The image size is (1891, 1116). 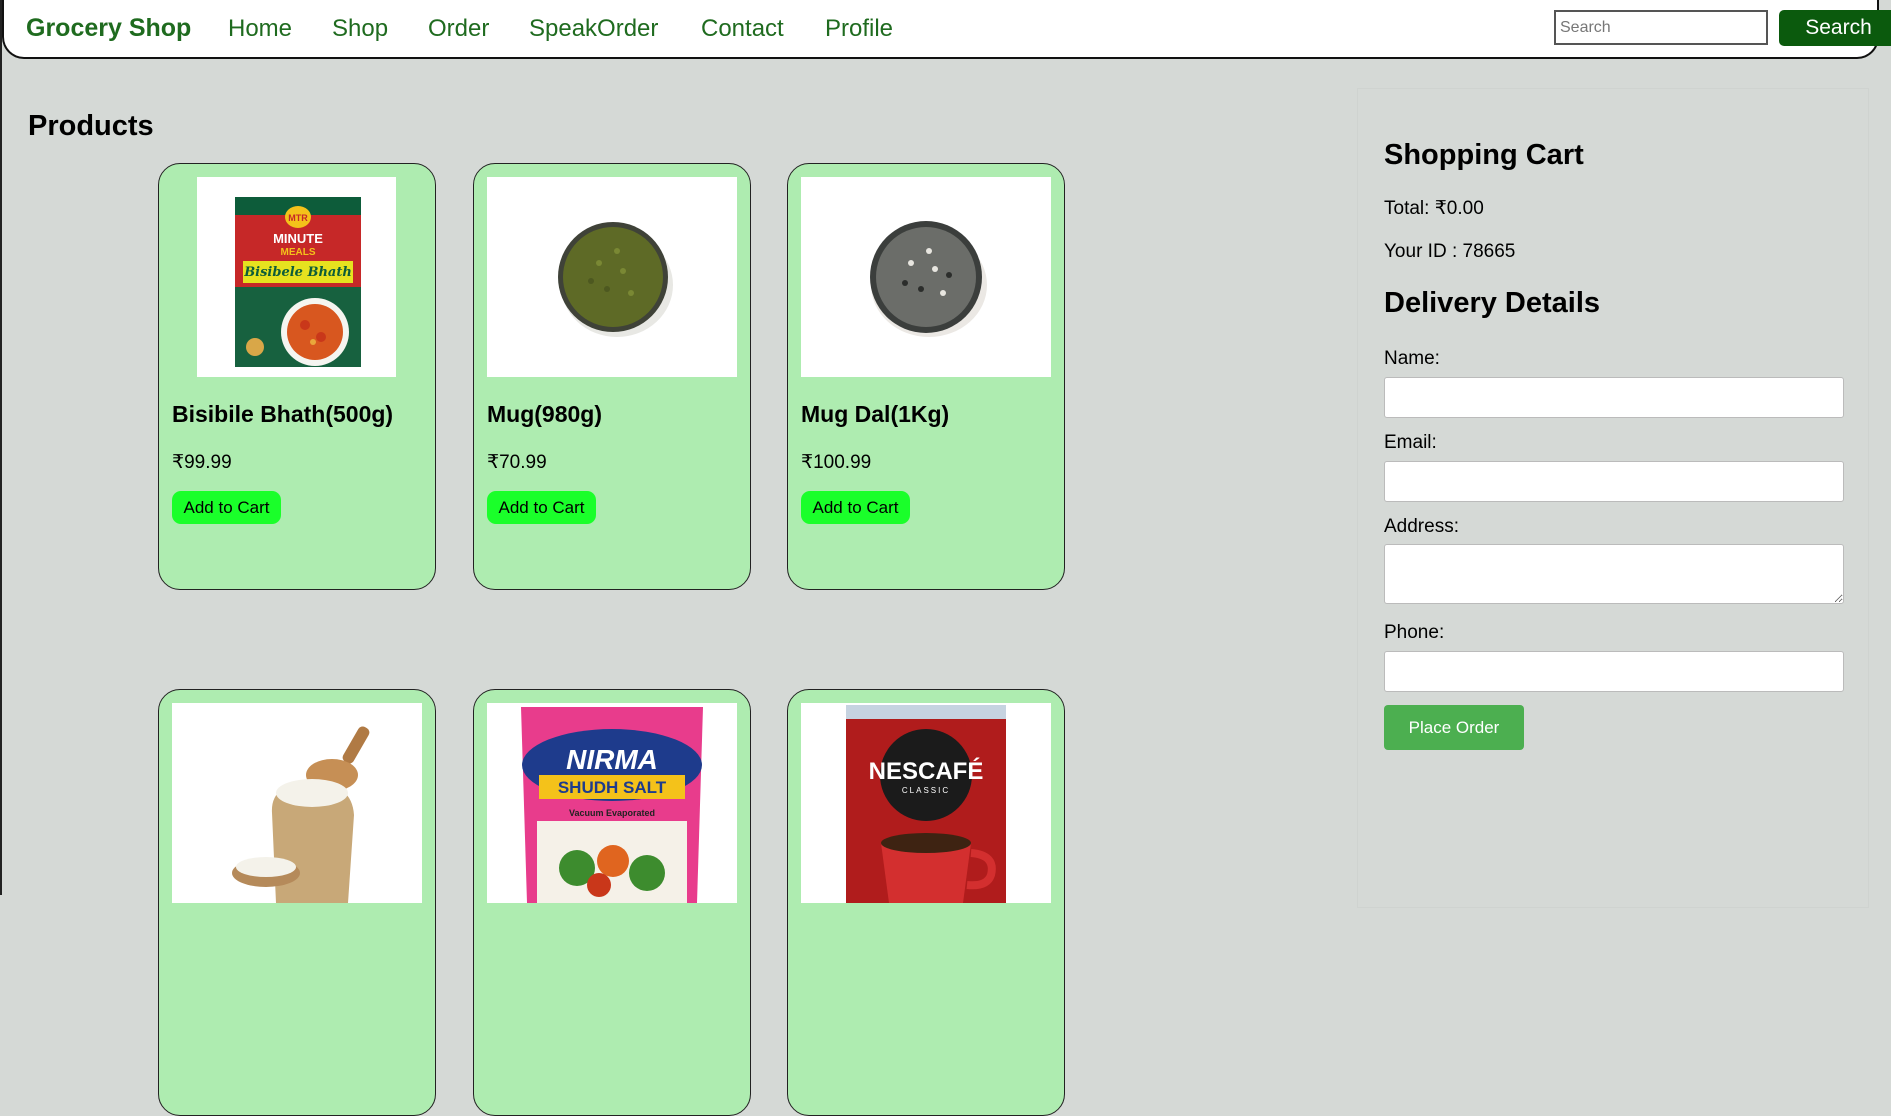 What do you see at coordinates (612, 803) in the screenshot?
I see `product-image-nirma-salt: NIRMA SHUDH SALT Vacuum Evaporated` at bounding box center [612, 803].